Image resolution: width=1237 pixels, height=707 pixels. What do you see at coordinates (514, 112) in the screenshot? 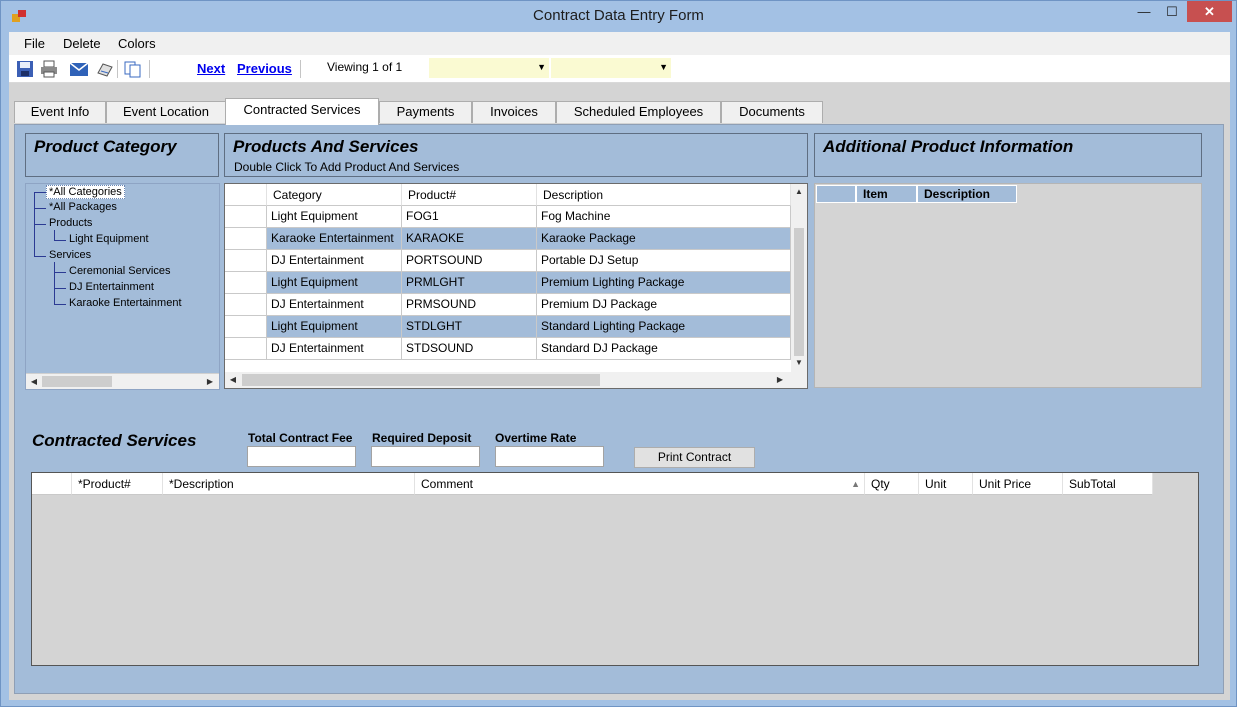
I see `tab-invoices: Invoices` at bounding box center [514, 112].